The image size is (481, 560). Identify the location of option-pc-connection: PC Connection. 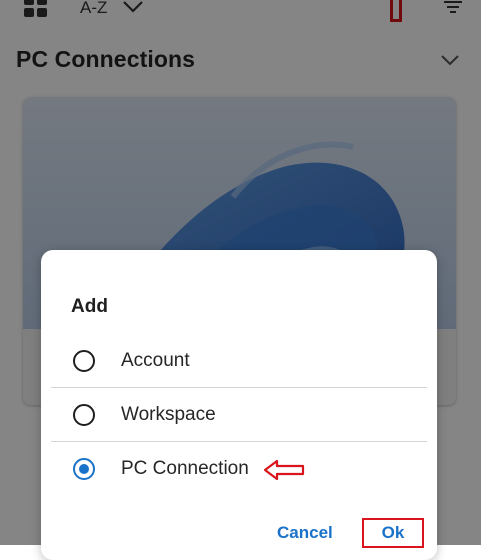
(239, 470).